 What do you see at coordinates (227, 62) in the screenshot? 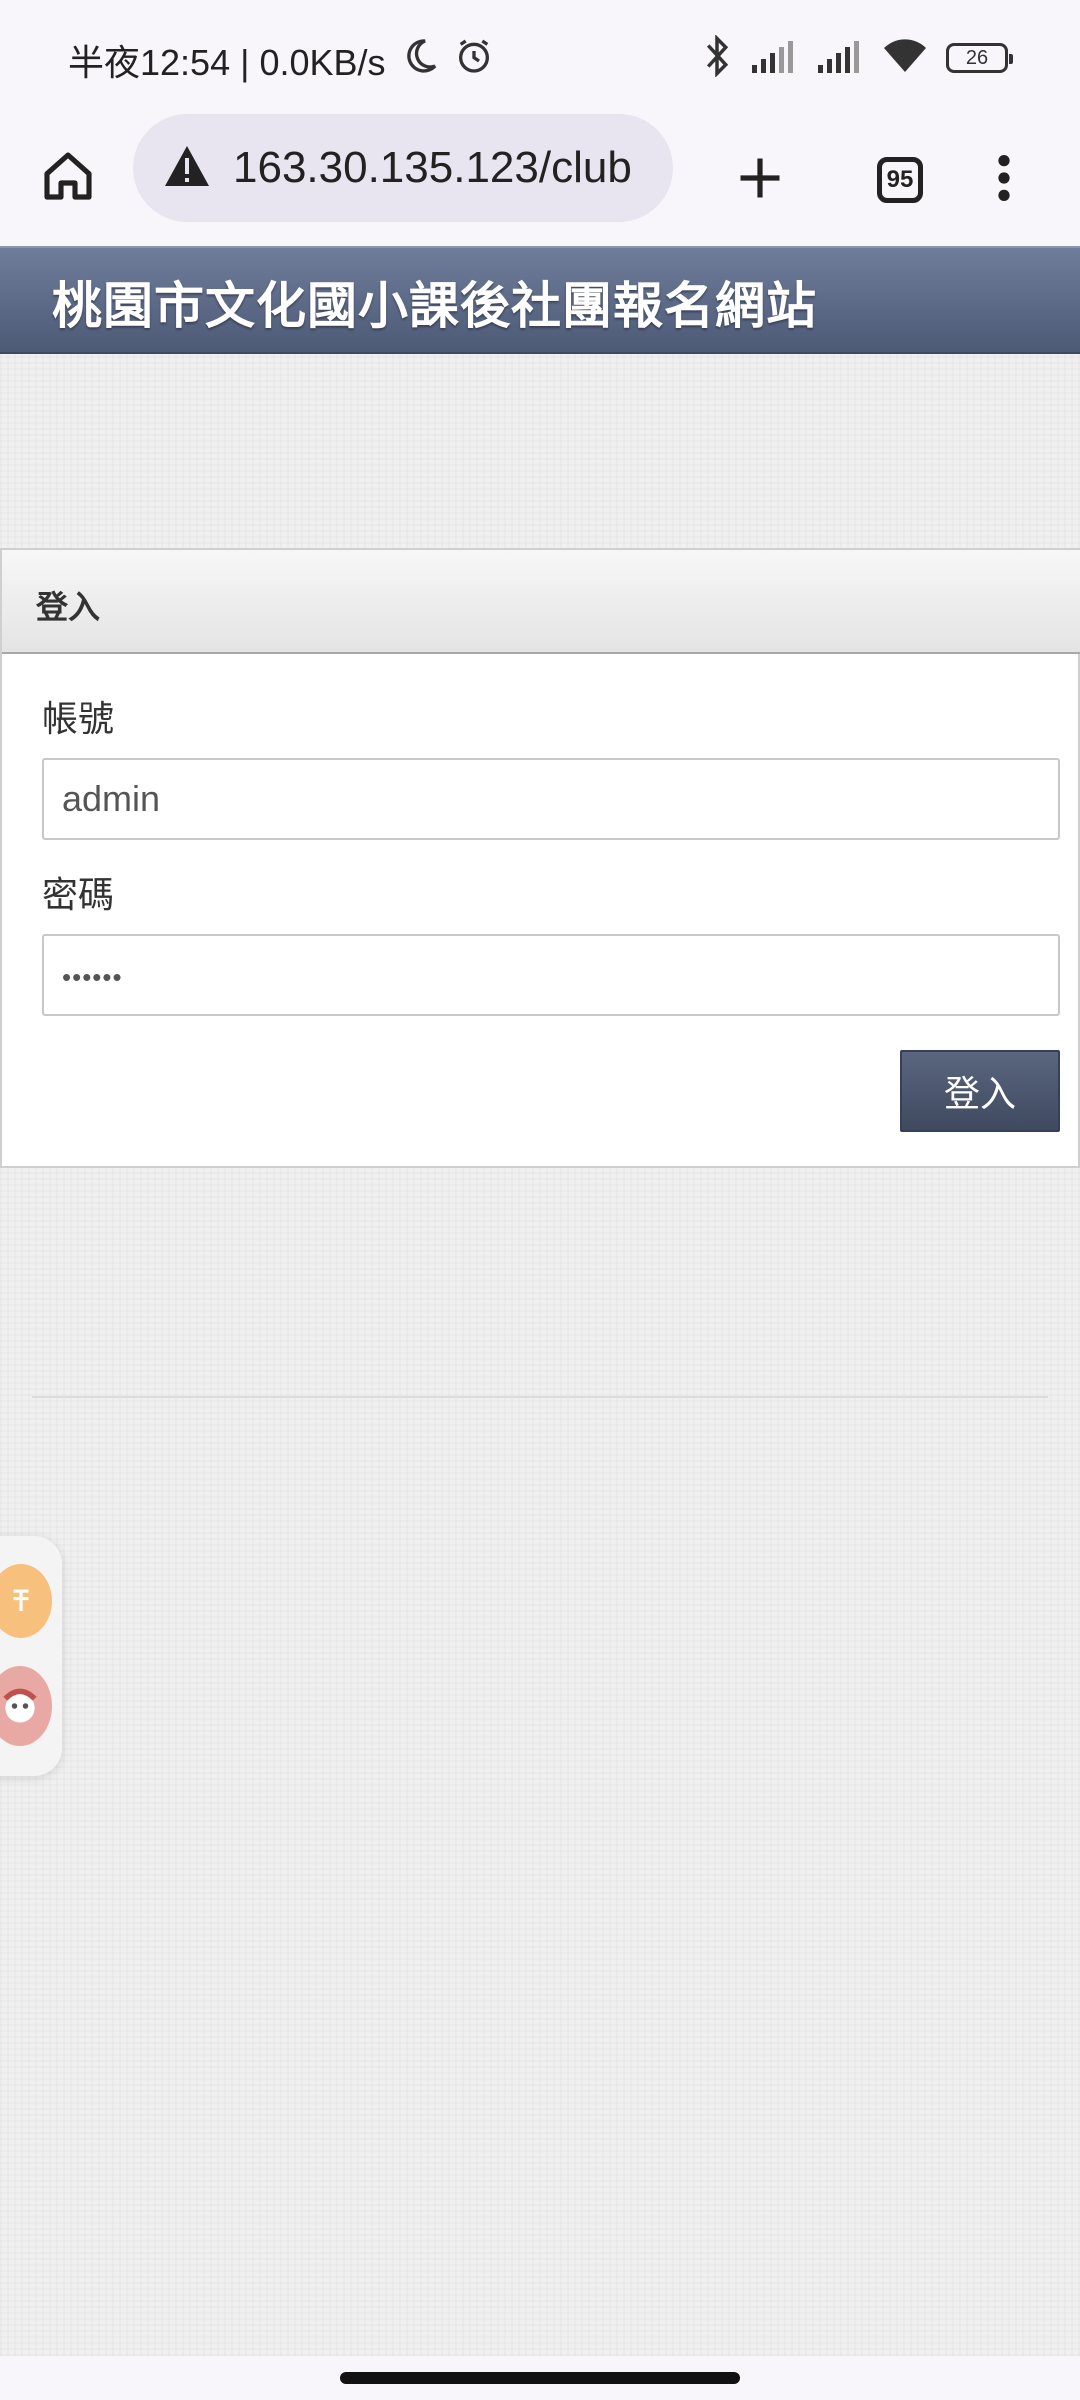
I see `status-time: 半夜12:54 | 0.0KB/s` at bounding box center [227, 62].